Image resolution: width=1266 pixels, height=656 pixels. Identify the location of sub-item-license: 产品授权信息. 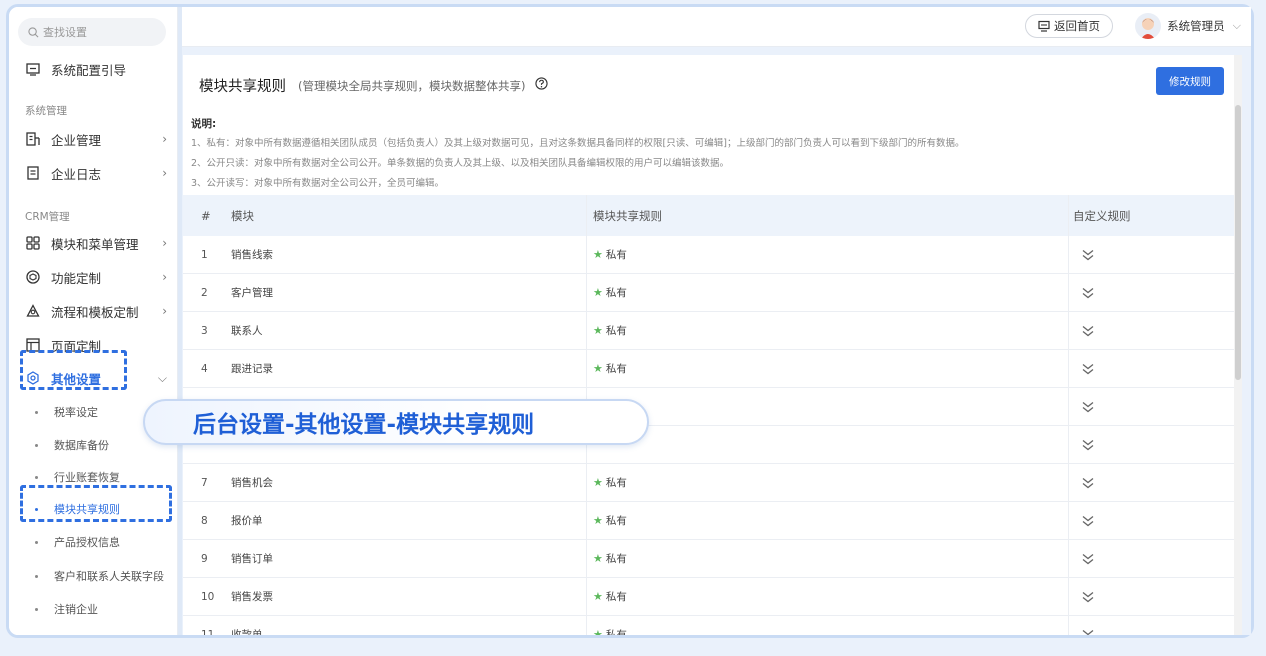
(77, 542).